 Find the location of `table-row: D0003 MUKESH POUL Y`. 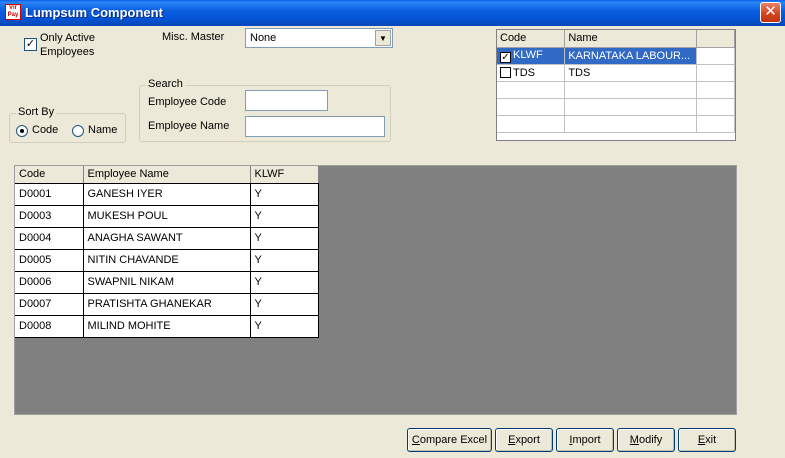

table-row: D0003 MUKESH POUL Y is located at coordinates (167, 216).